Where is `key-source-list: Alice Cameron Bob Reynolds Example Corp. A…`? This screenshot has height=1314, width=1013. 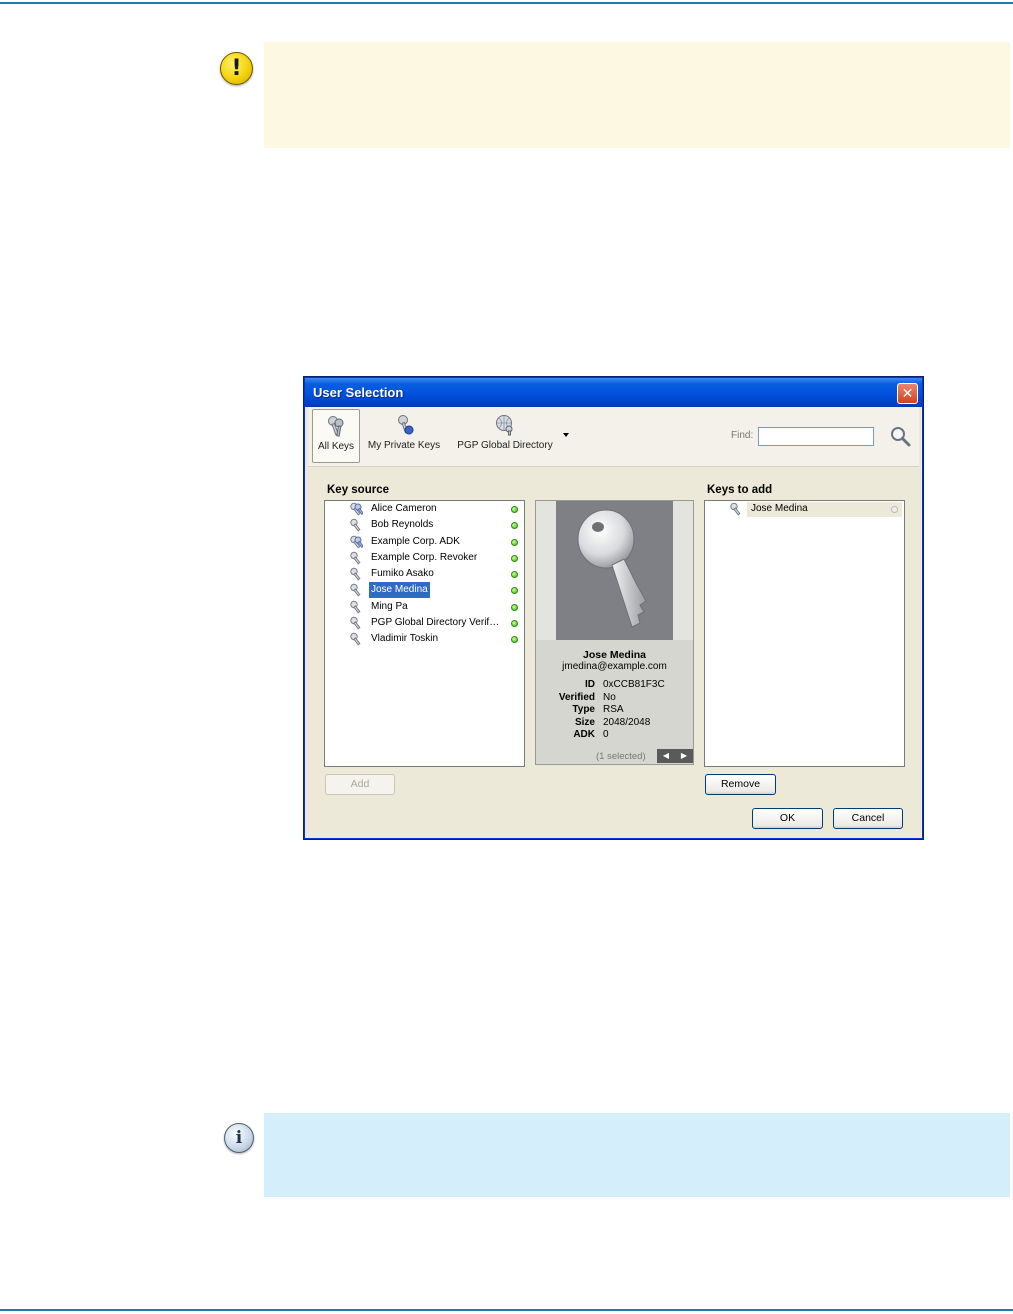 key-source-list: Alice Cameron Bob Reynolds Example Corp. A… is located at coordinates (424, 633).